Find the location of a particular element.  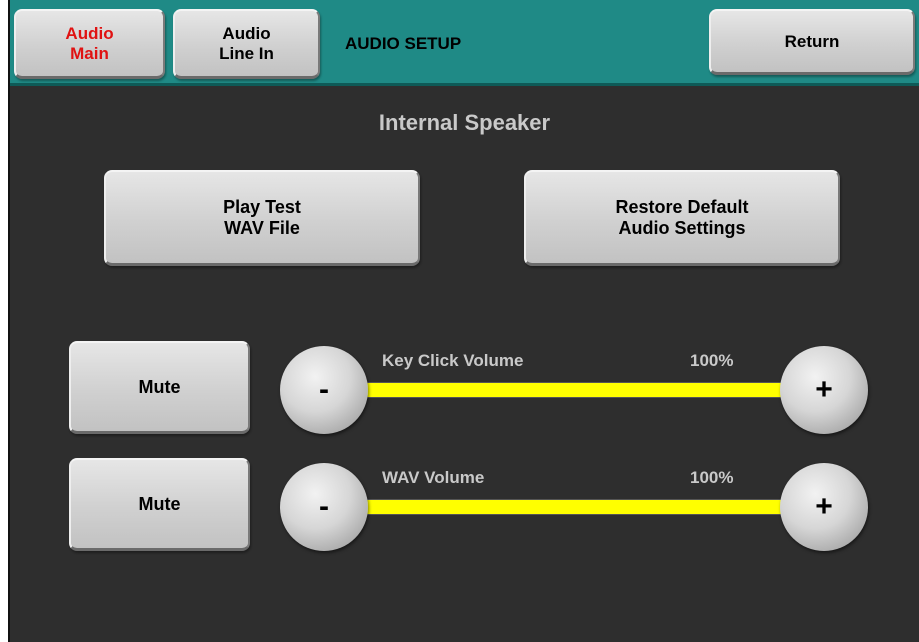

restore-default-audio-button: Restore Default Audio Settings is located at coordinates (682, 218).